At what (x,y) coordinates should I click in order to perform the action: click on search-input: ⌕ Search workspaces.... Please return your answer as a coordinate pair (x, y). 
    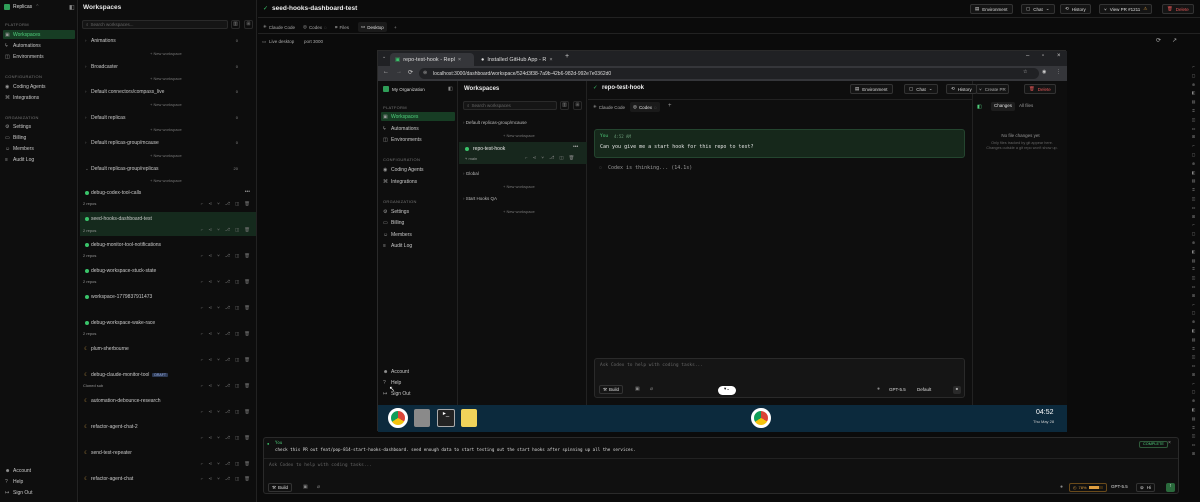
    Looking at the image, I should click on (155, 24).